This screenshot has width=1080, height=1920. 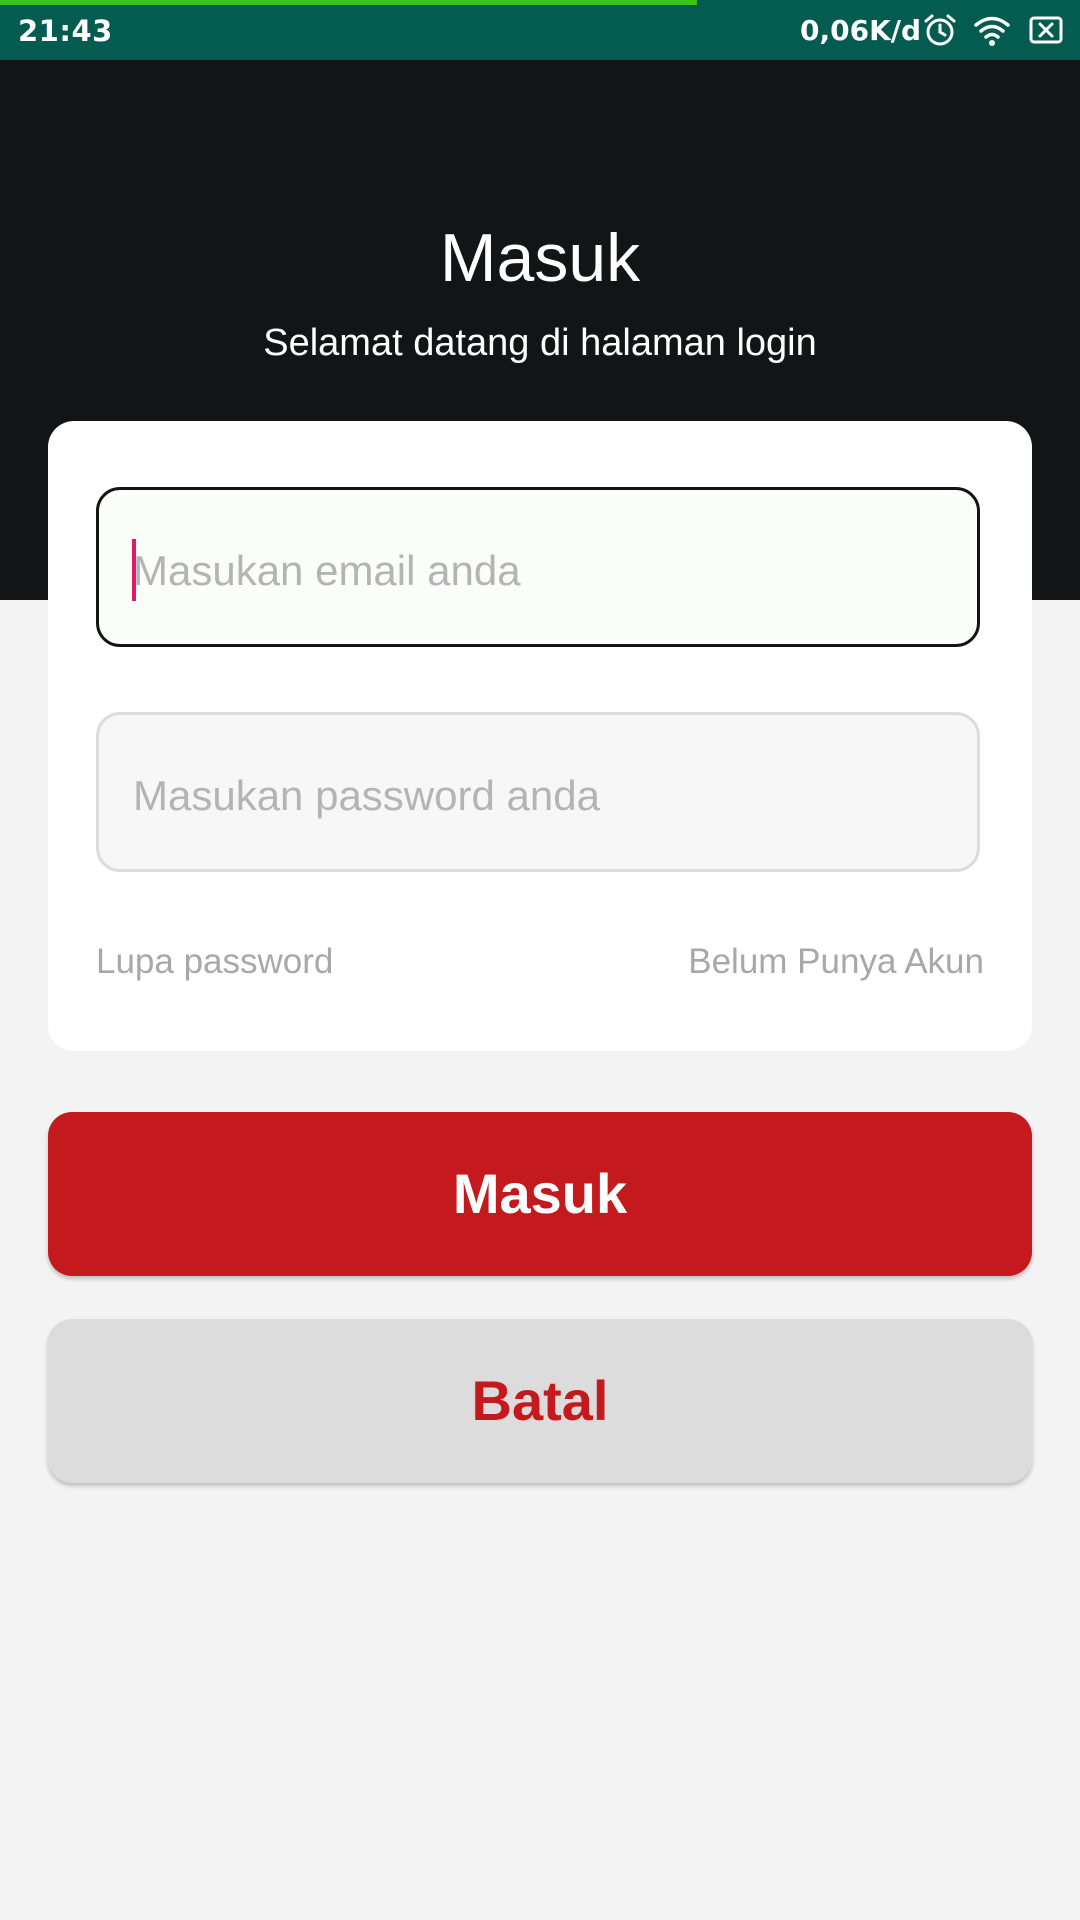 I want to click on login-button: Masuk, so click(x=540, y=1194).